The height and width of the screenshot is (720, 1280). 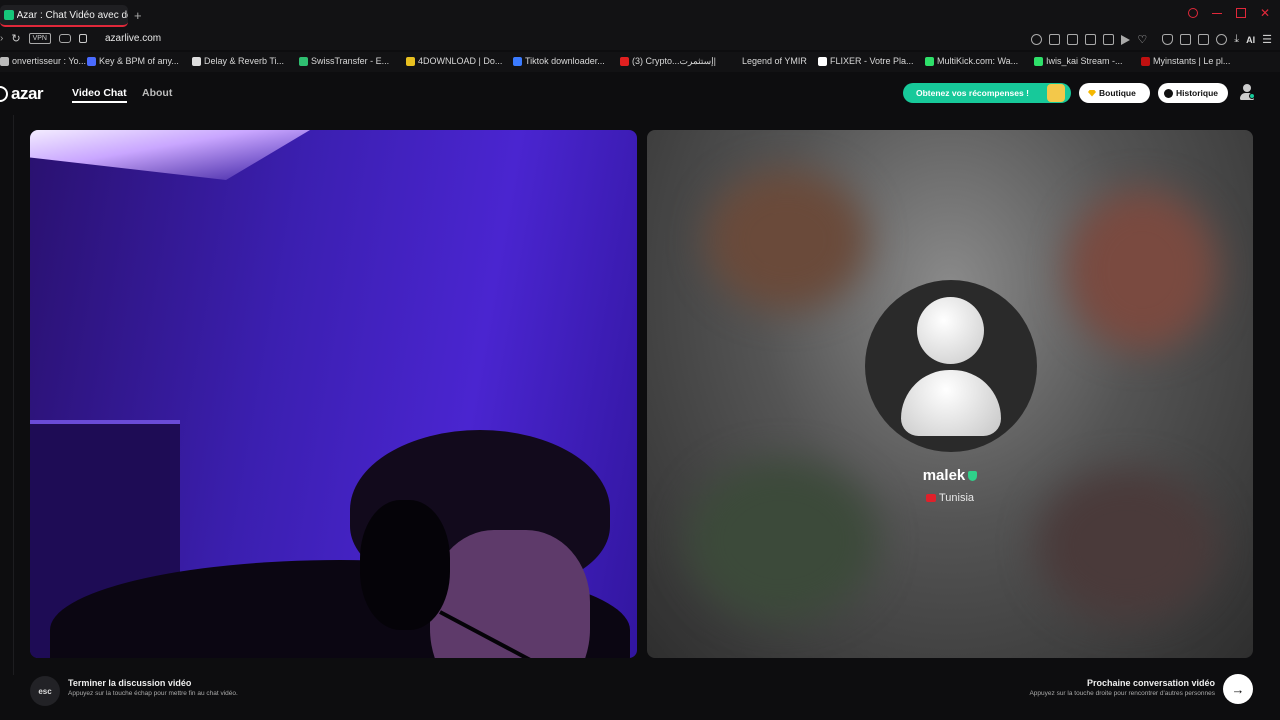 I want to click on back-icon: ›, so click(x=1, y=38).